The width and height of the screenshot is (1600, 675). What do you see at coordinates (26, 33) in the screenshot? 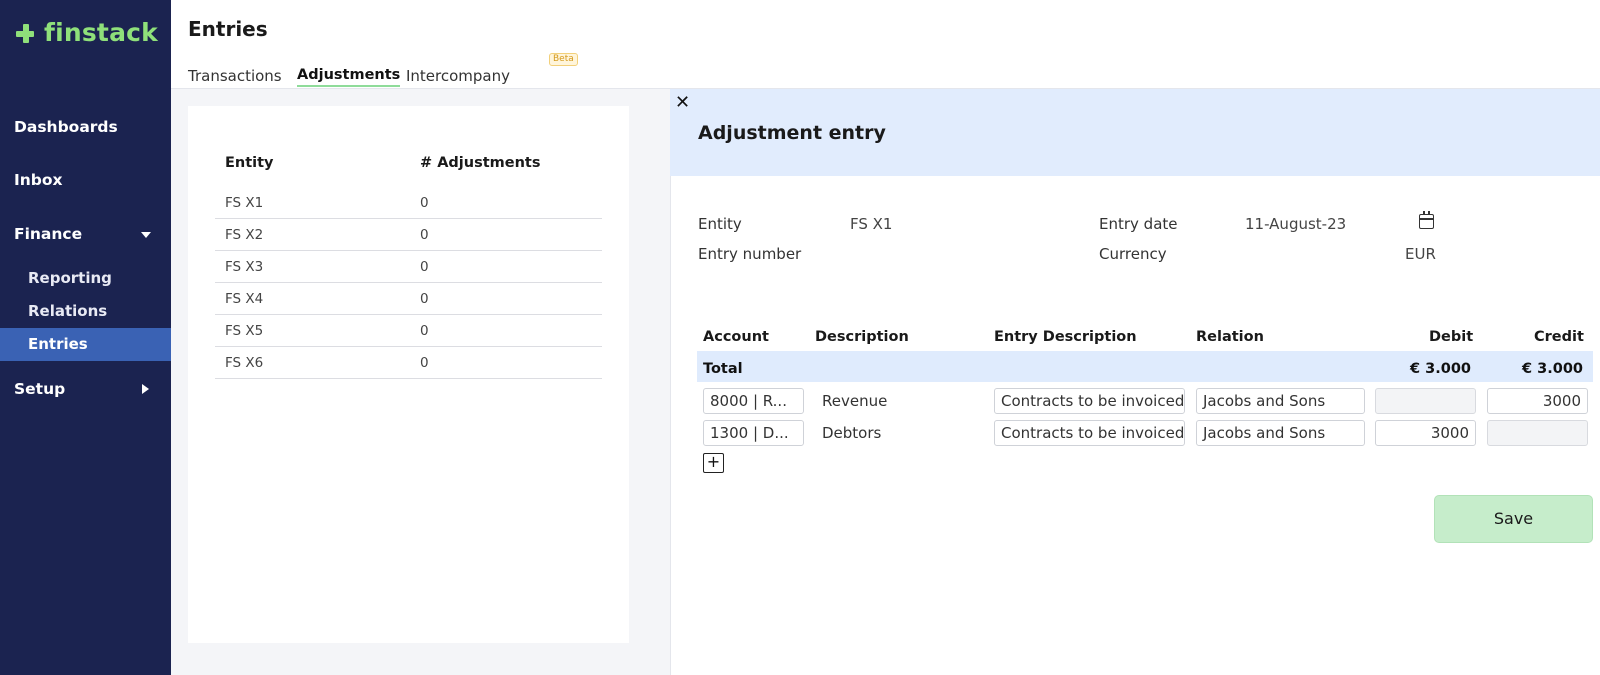
I see `plus-logo-icon` at bounding box center [26, 33].